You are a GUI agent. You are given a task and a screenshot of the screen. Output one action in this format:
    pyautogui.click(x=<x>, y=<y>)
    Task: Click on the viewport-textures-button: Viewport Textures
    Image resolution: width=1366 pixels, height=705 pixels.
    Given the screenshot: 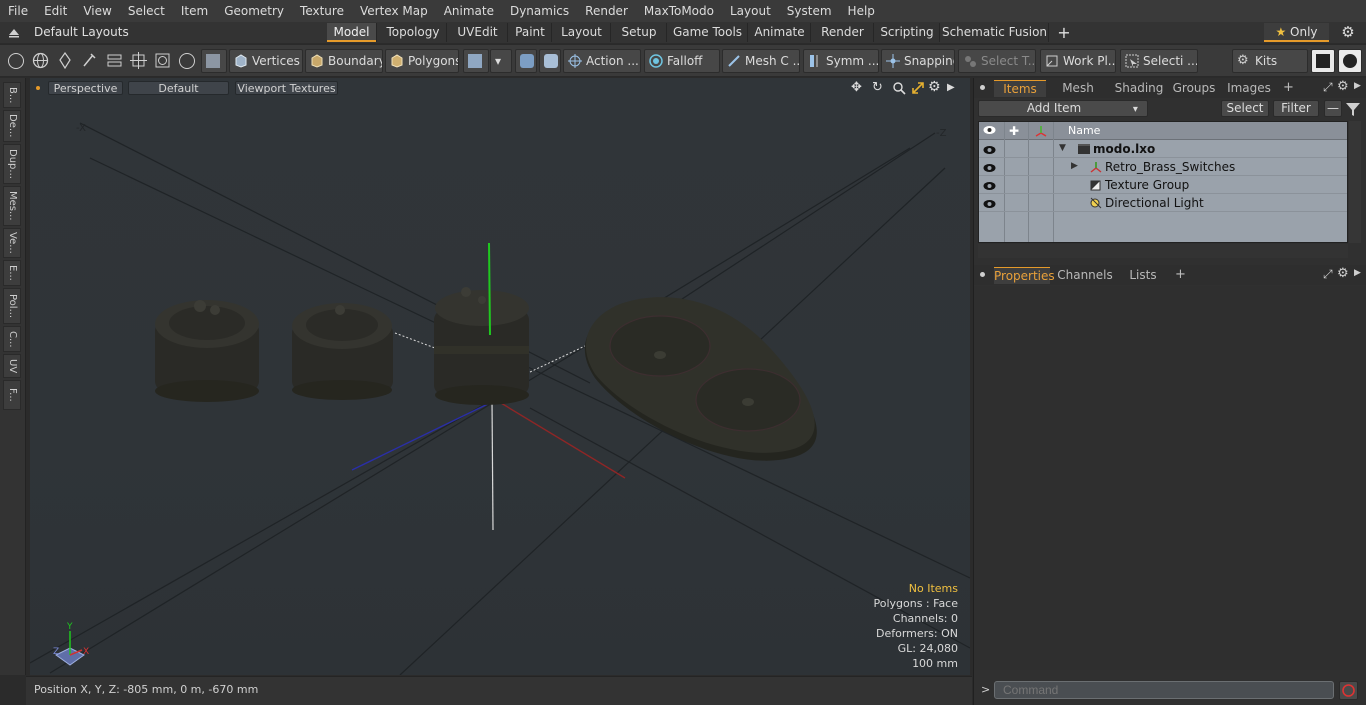 What is the action you would take?
    pyautogui.click(x=286, y=88)
    